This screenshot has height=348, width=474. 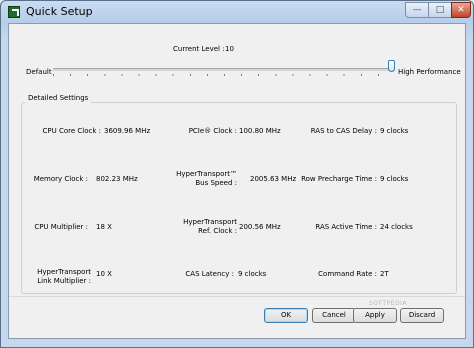 What do you see at coordinates (117, 179) in the screenshot?
I see `memory-clock-value: 802.23 MHz` at bounding box center [117, 179].